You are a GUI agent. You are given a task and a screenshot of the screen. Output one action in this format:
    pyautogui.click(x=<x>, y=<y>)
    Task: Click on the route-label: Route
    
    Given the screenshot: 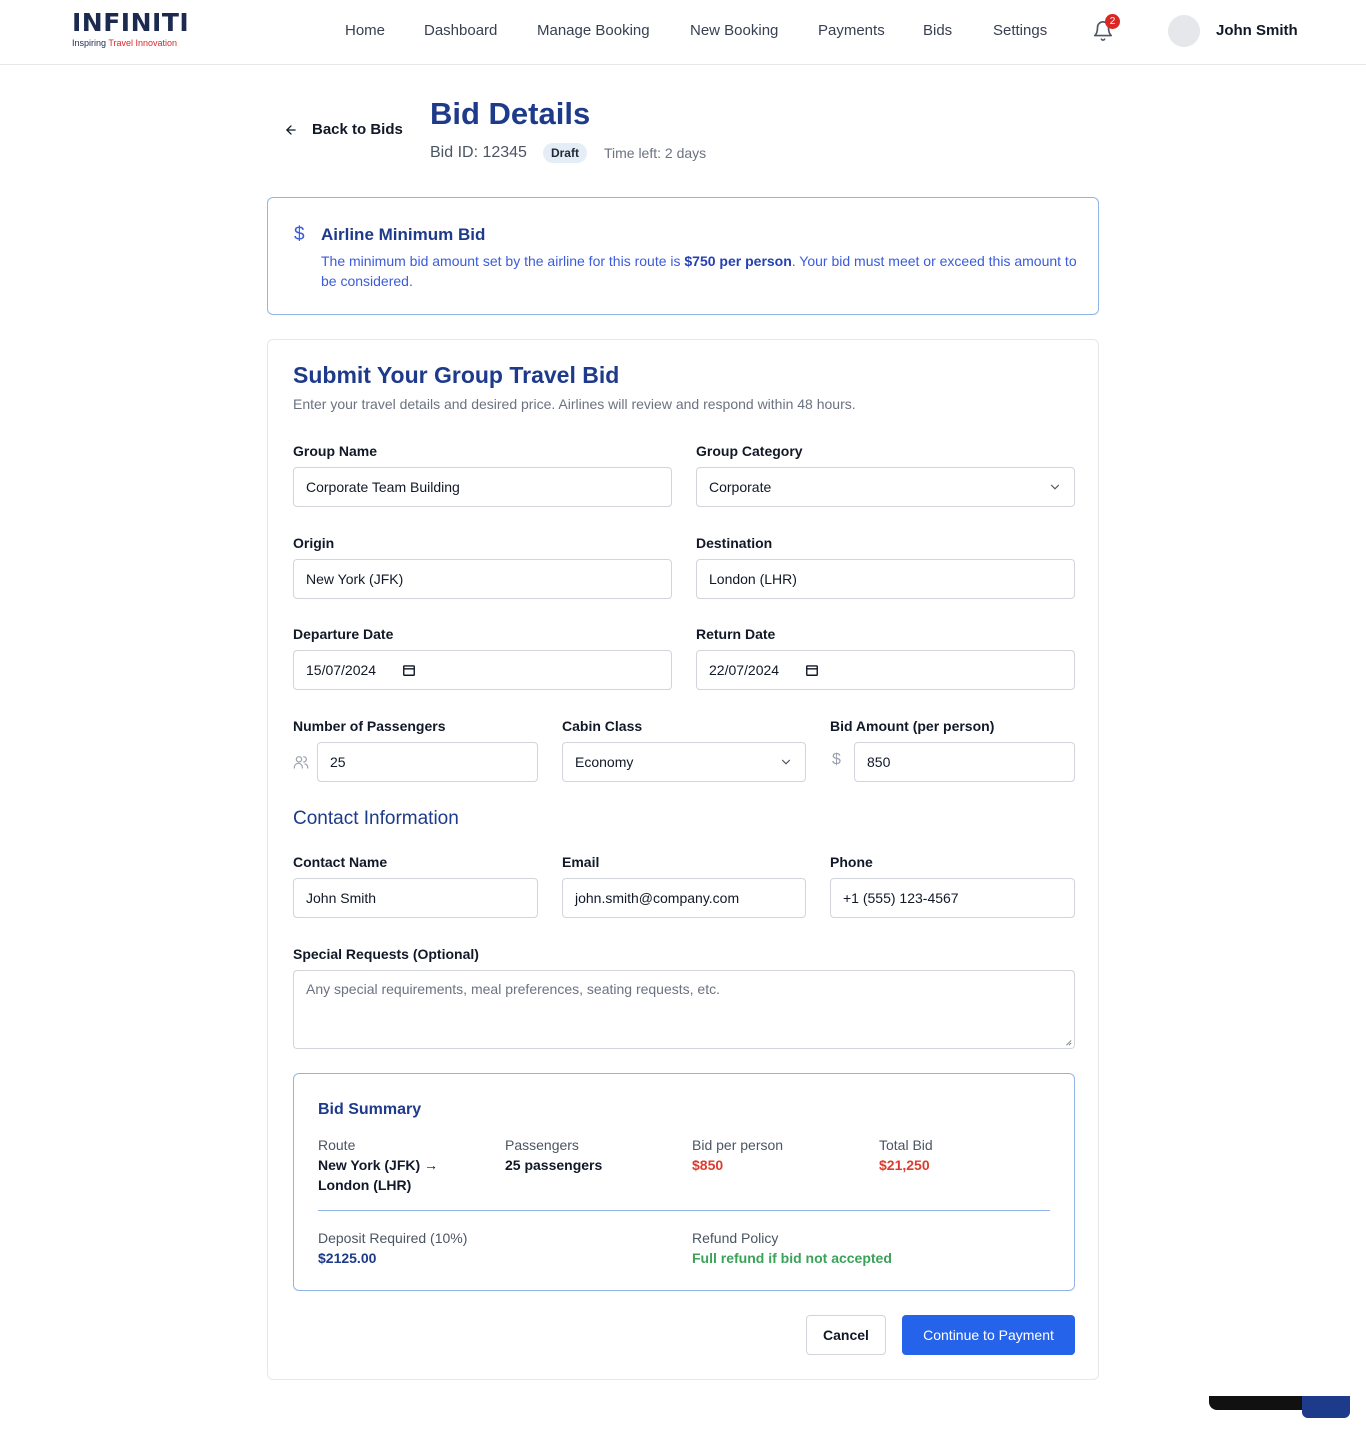 What is the action you would take?
    pyautogui.click(x=337, y=1145)
    